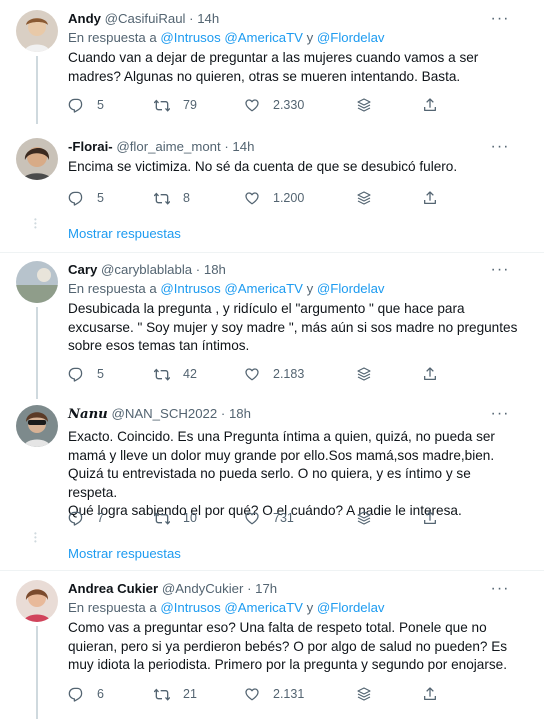 This screenshot has width=544, height=719. I want to click on tweet-header: Cary @caryblablabla · 18h, so click(147, 269).